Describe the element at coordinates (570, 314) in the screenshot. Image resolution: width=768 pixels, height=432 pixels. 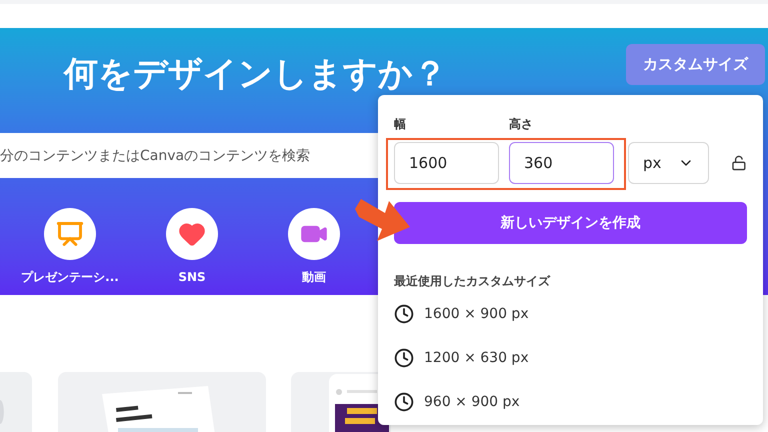
I see `recent-size-item: 1600 × 900 px` at that location.